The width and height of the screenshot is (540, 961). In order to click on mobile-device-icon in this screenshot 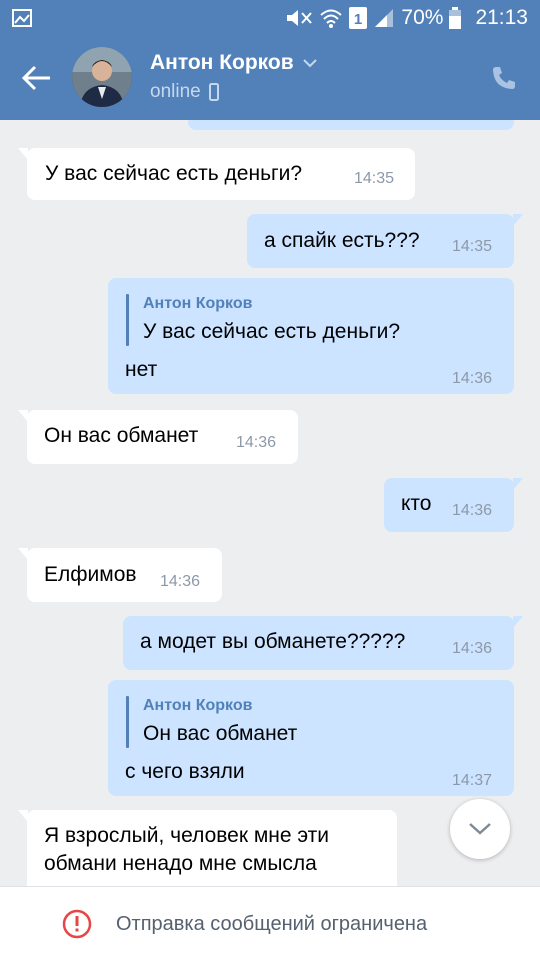, I will do `click(213, 92)`.